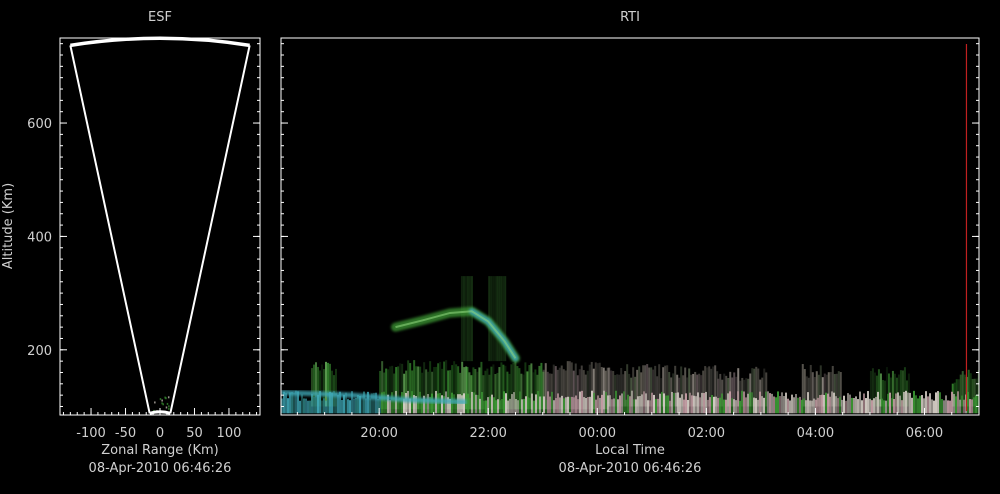 The width and height of the screenshot is (1000, 494). Describe the element at coordinates (159, 41) in the screenshot. I see `esf-fan-top-arc` at that location.